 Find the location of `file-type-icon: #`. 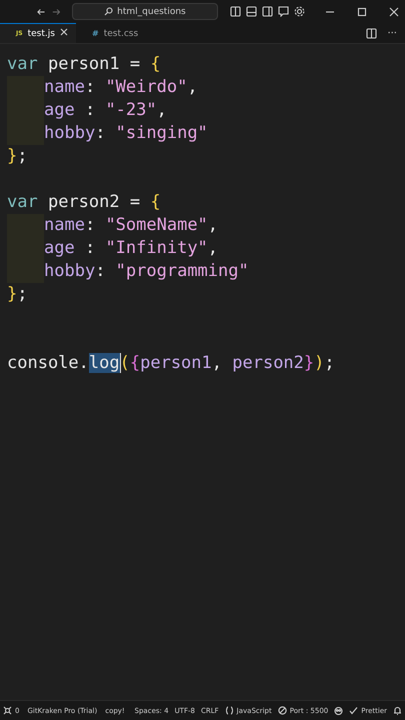

file-type-icon: # is located at coordinates (95, 33).